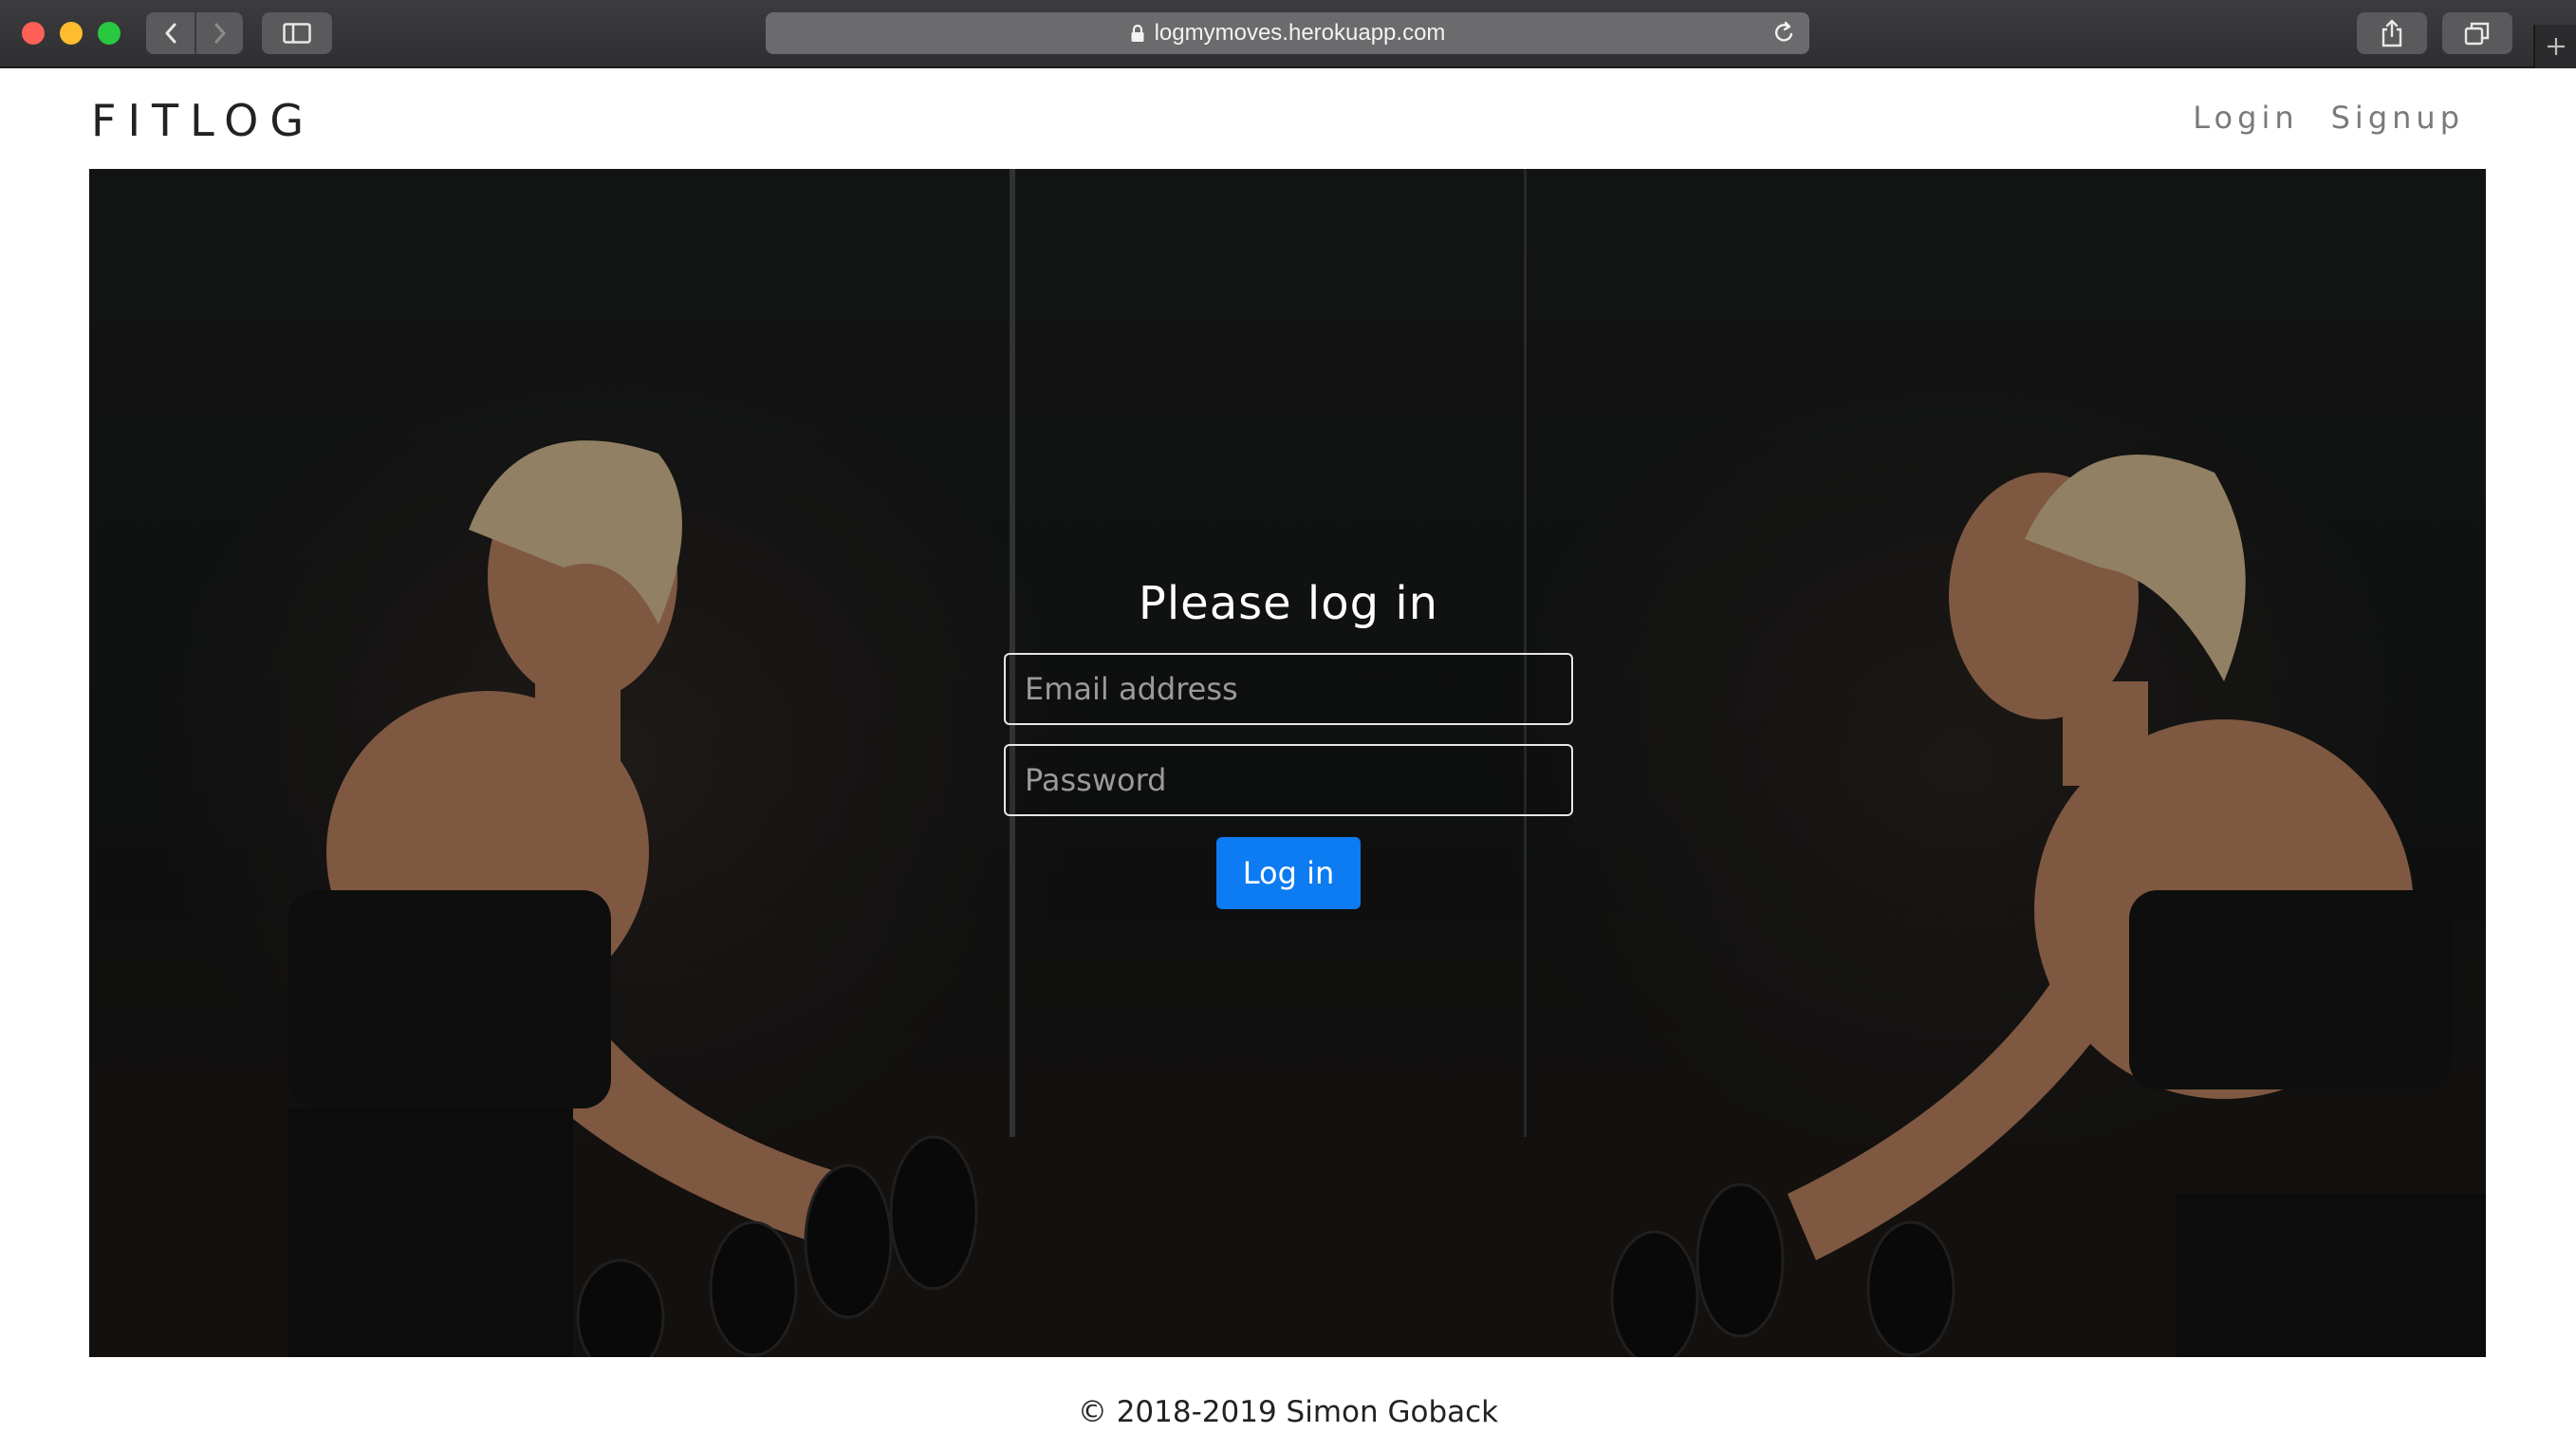 This screenshot has height=1452, width=2576. I want to click on site-nav: Login Signup, so click(2328, 118).